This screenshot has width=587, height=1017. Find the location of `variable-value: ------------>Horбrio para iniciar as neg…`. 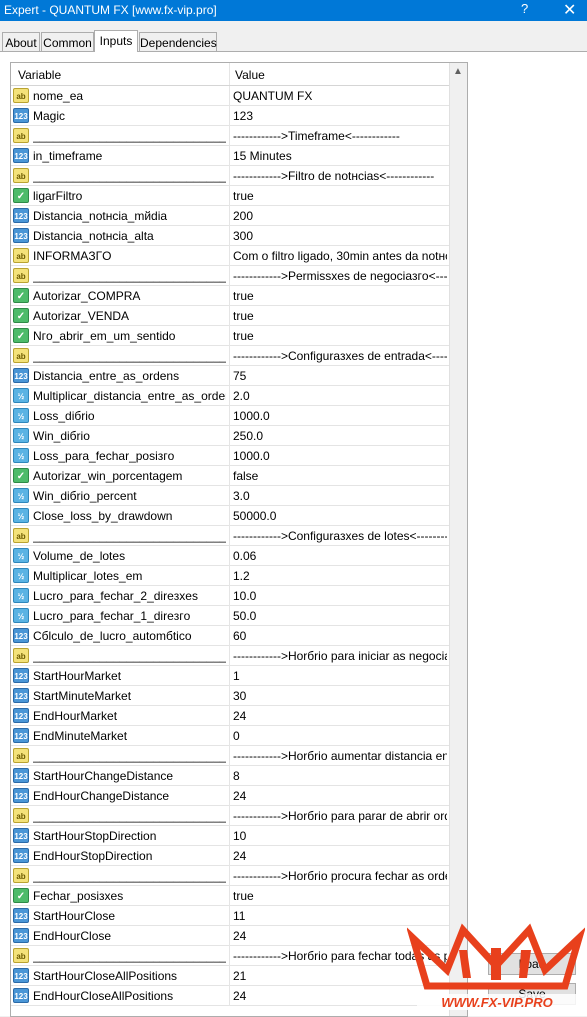

variable-value: ------------>Horбrio para iniciar as neg… is located at coordinates (340, 656).